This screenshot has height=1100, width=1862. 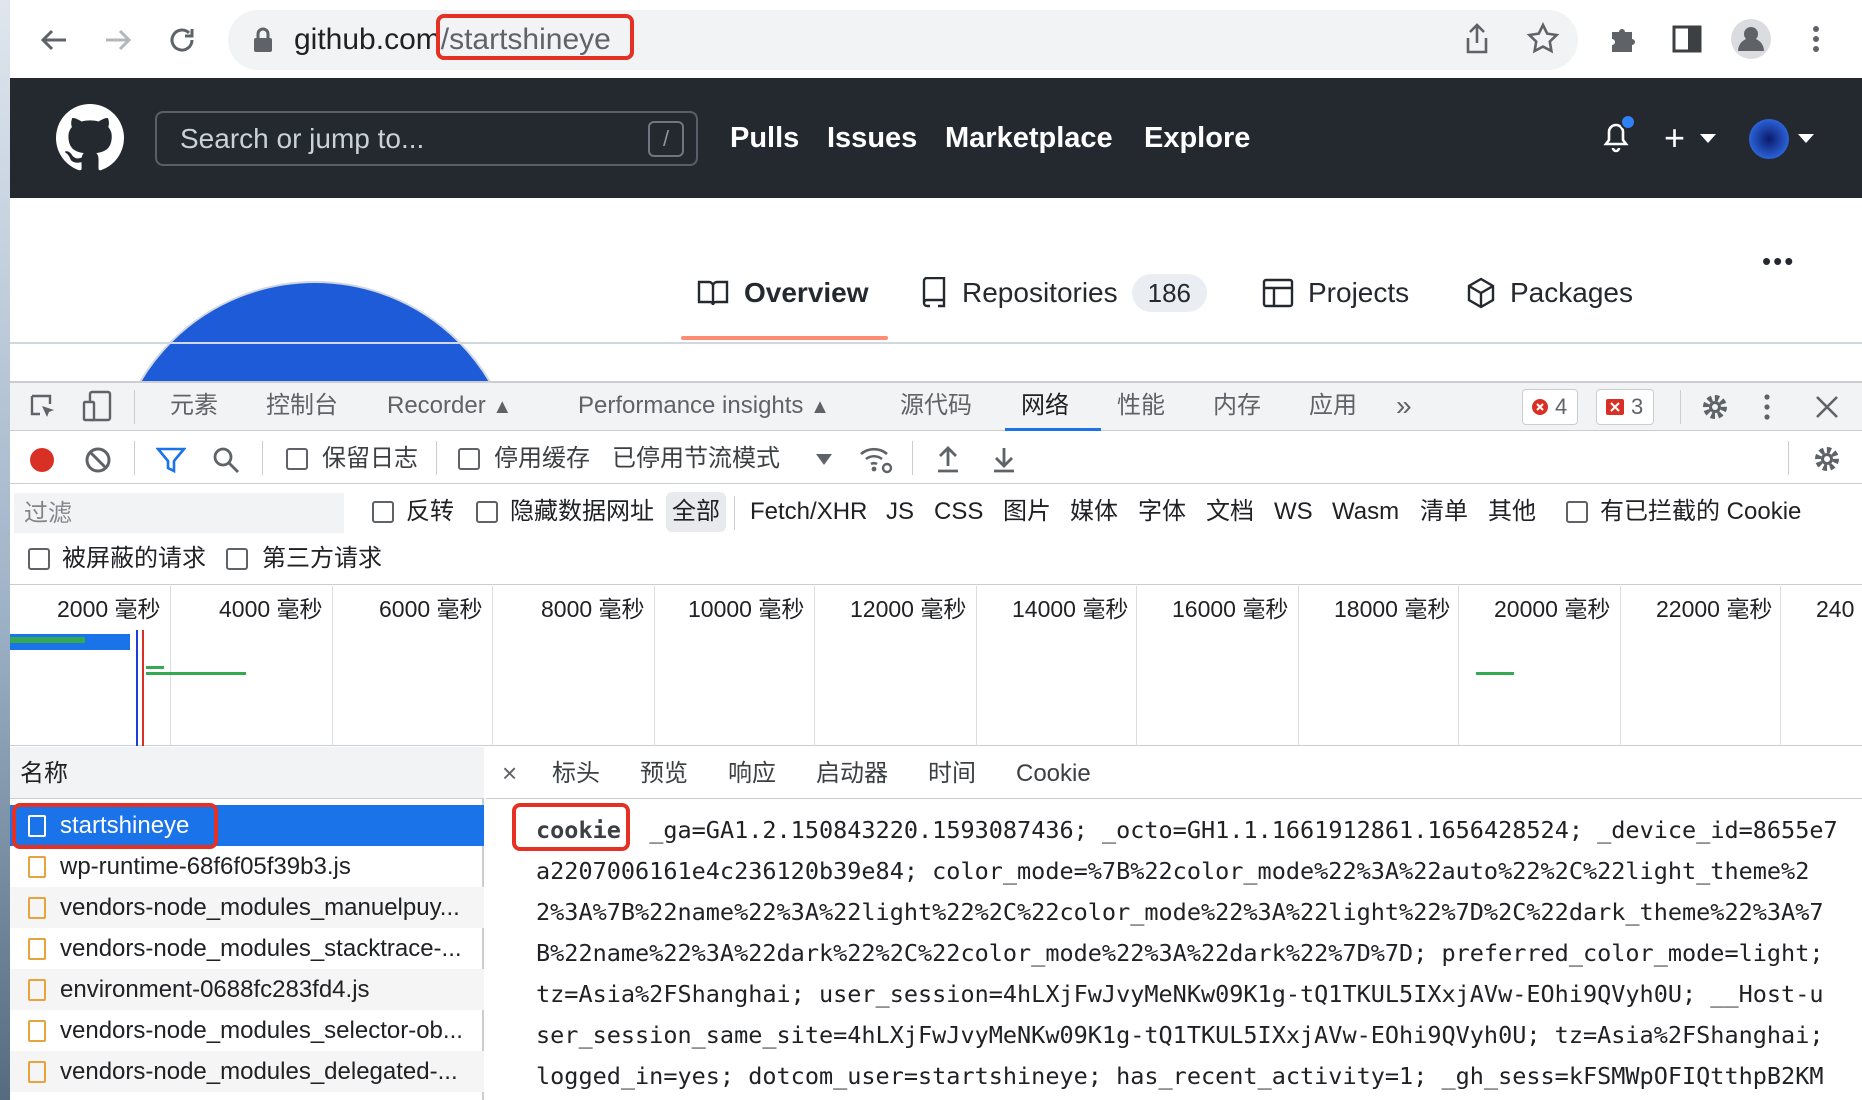 I want to click on profile-more-menu: •••, so click(x=1778, y=261).